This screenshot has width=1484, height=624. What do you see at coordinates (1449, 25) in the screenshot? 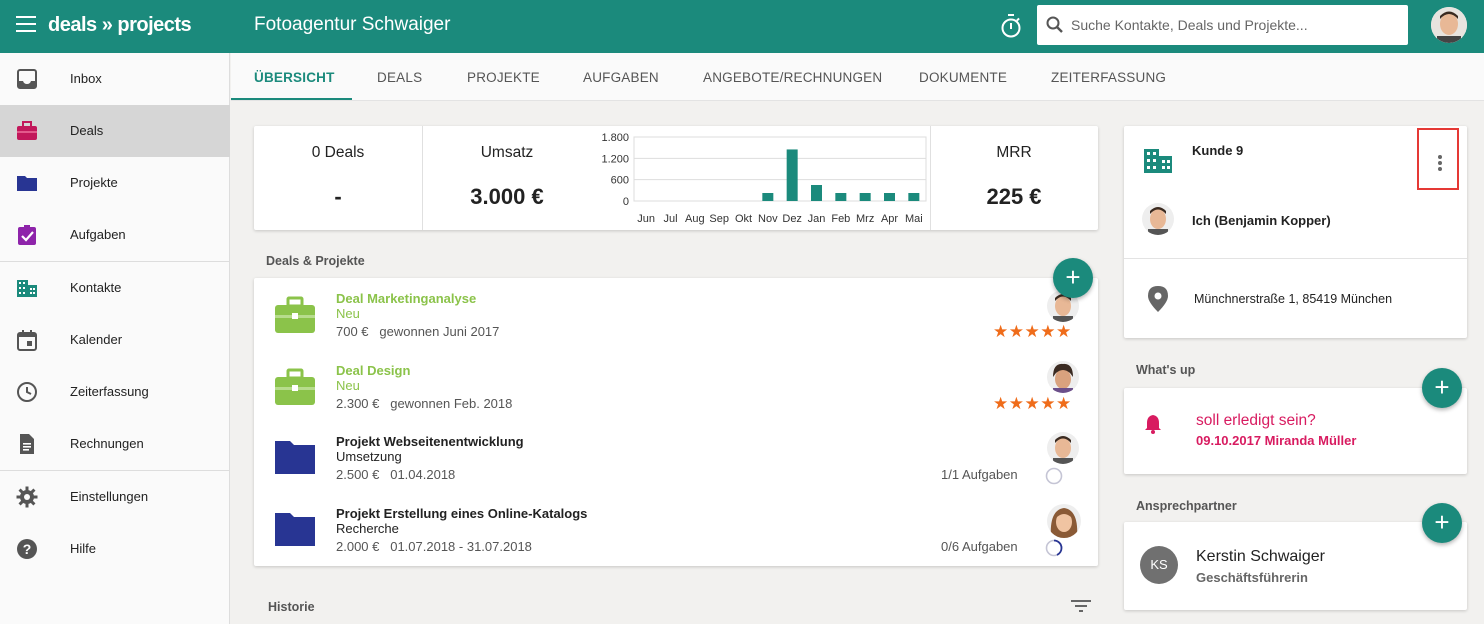
I see `user-avatar` at bounding box center [1449, 25].